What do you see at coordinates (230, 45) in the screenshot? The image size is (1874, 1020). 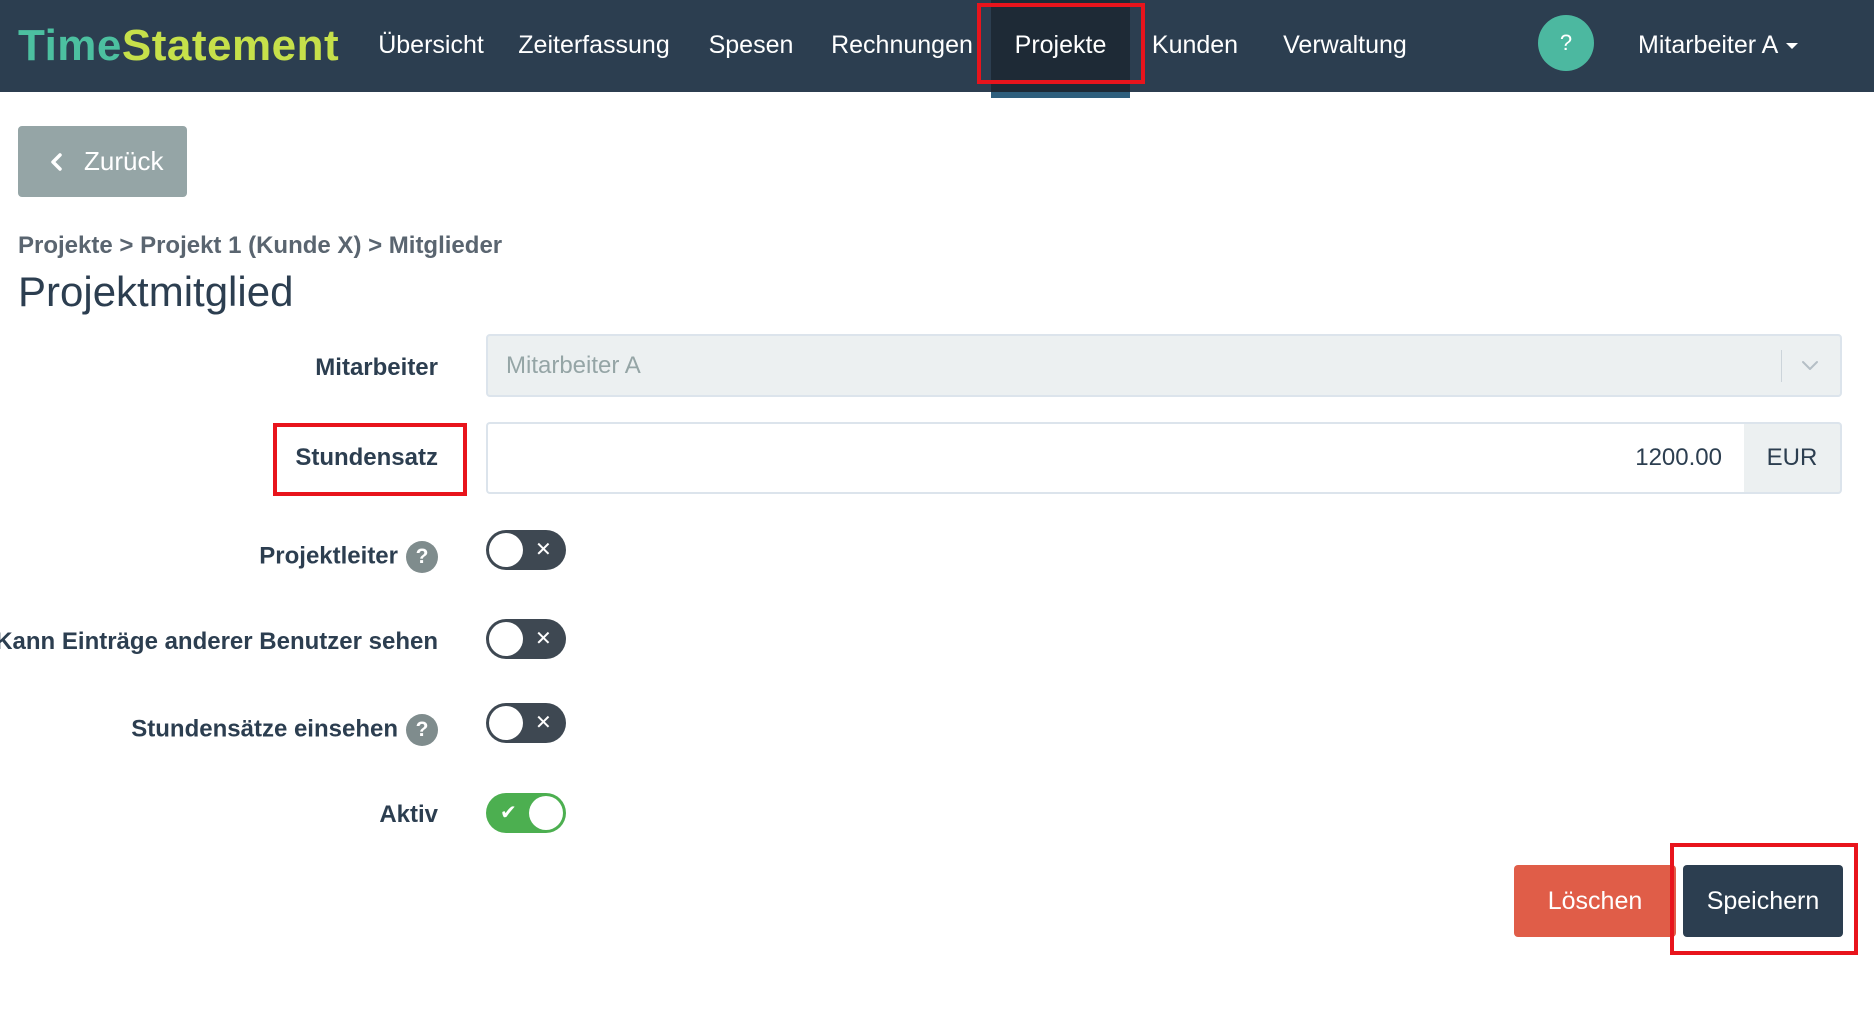 I see `brand-logo-part2: Statement` at bounding box center [230, 45].